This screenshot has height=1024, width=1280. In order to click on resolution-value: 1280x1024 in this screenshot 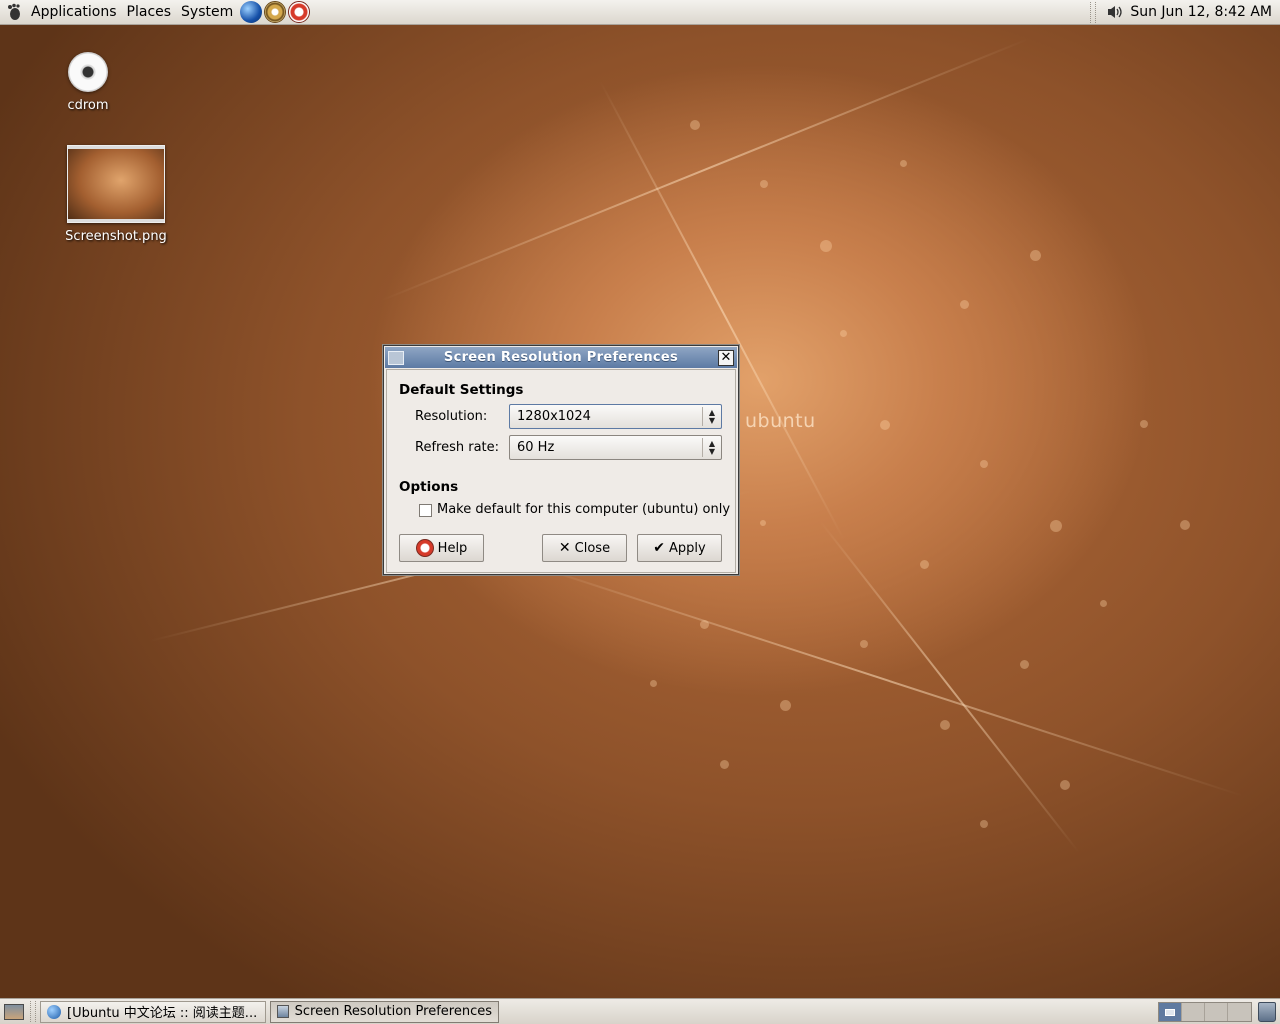, I will do `click(554, 416)`.